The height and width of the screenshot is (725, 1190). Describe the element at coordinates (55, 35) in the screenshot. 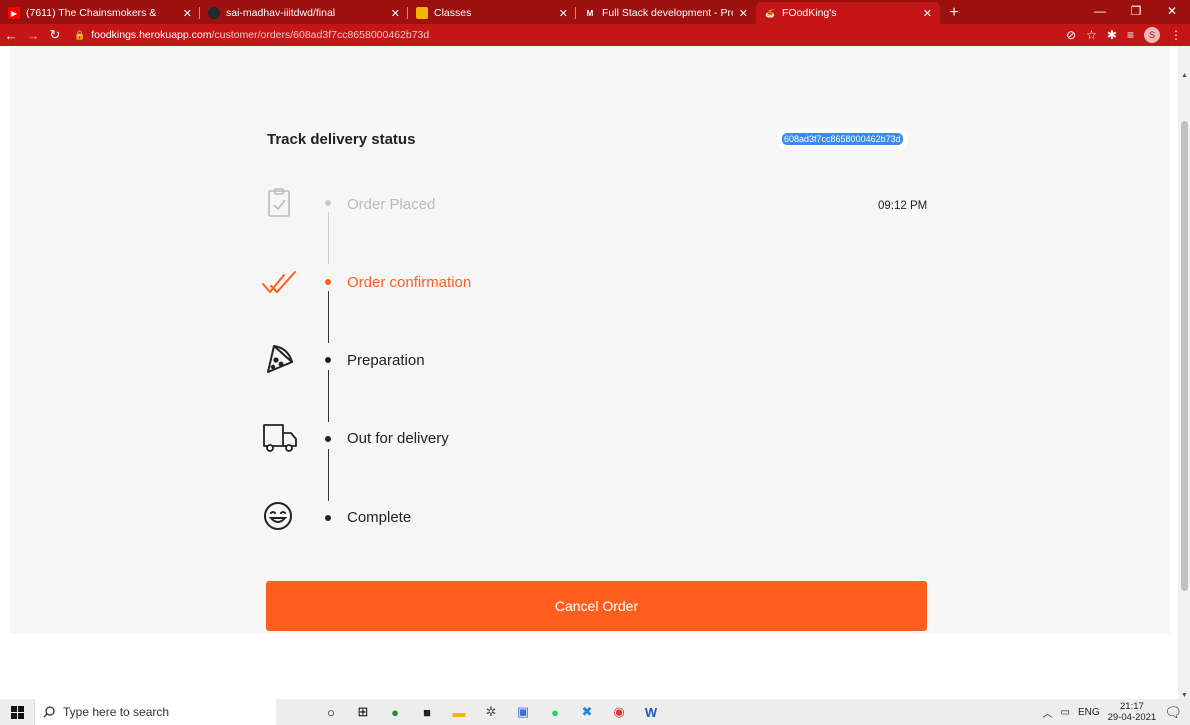

I see `reload-icon: ↻` at that location.